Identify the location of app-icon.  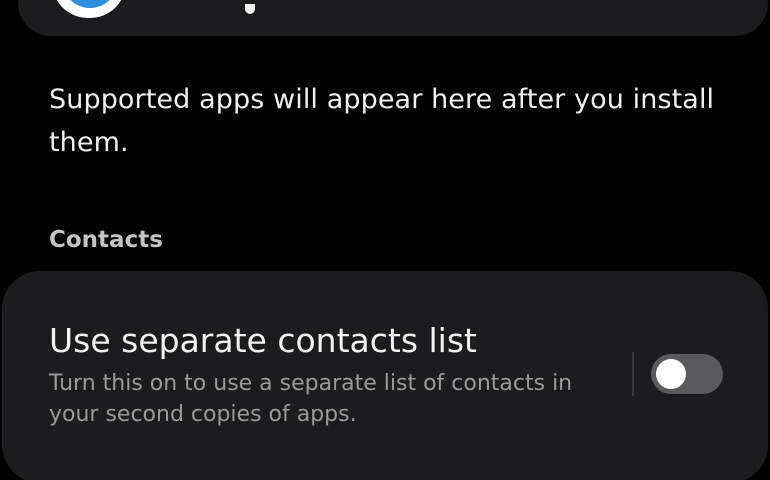
(89, 9).